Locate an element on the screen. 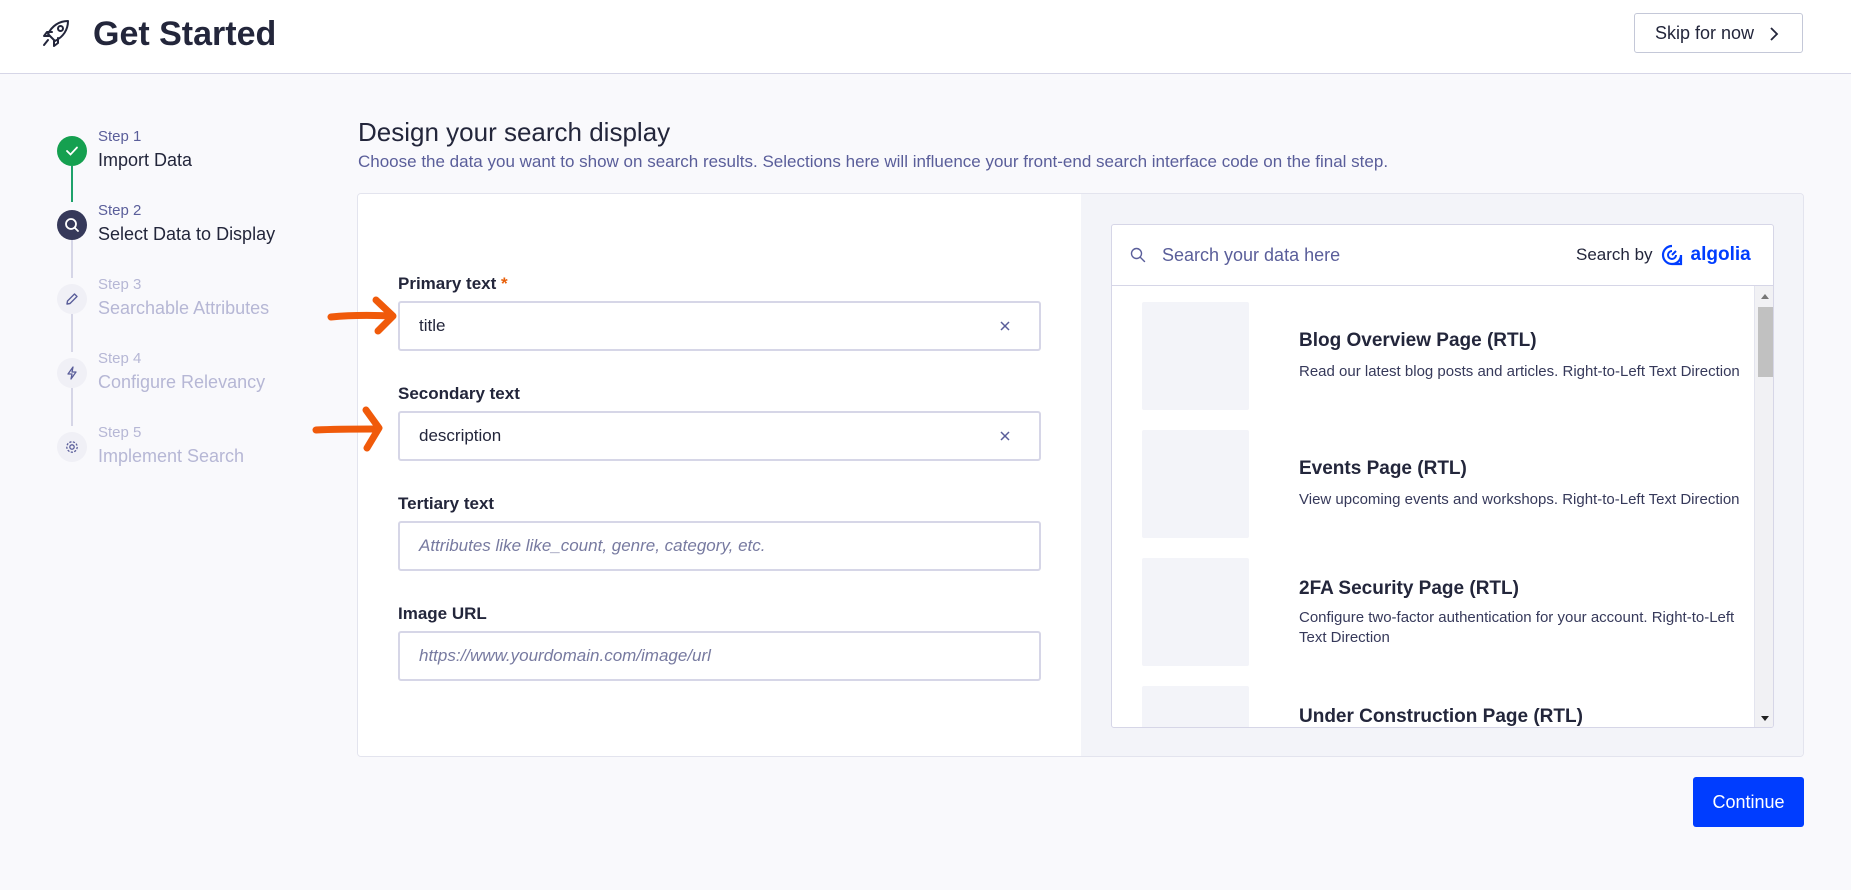 Image resolution: width=1851 pixels, height=890 pixels. lightning-icon is located at coordinates (72, 373).